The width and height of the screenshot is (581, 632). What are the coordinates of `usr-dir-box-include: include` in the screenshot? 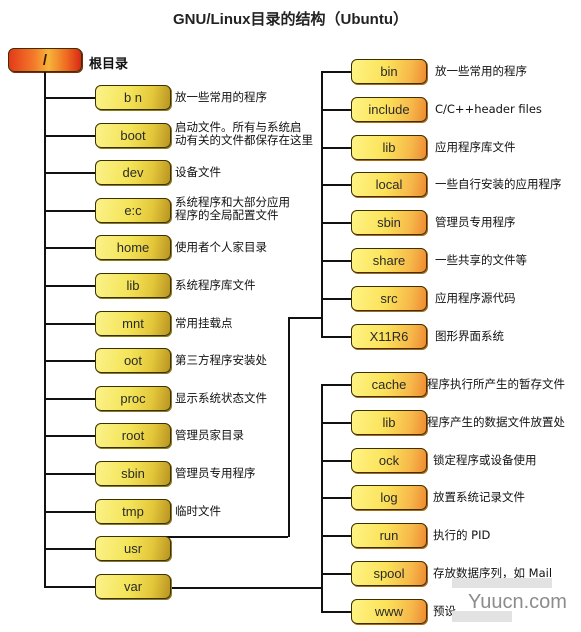 It's located at (389, 109).